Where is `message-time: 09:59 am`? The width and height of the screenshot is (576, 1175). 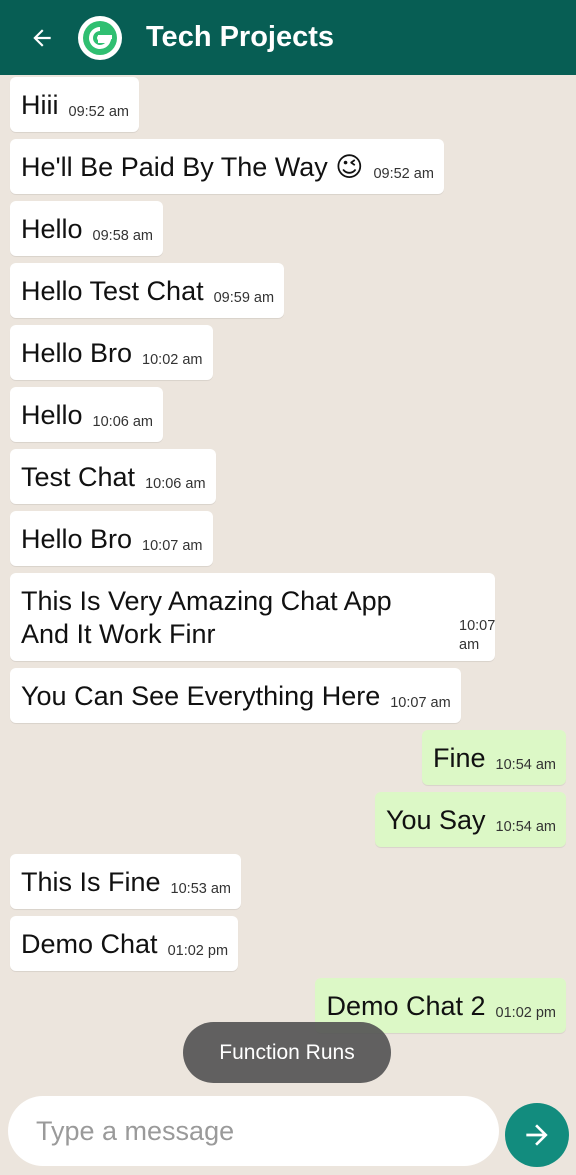
message-time: 09:59 am is located at coordinates (244, 298).